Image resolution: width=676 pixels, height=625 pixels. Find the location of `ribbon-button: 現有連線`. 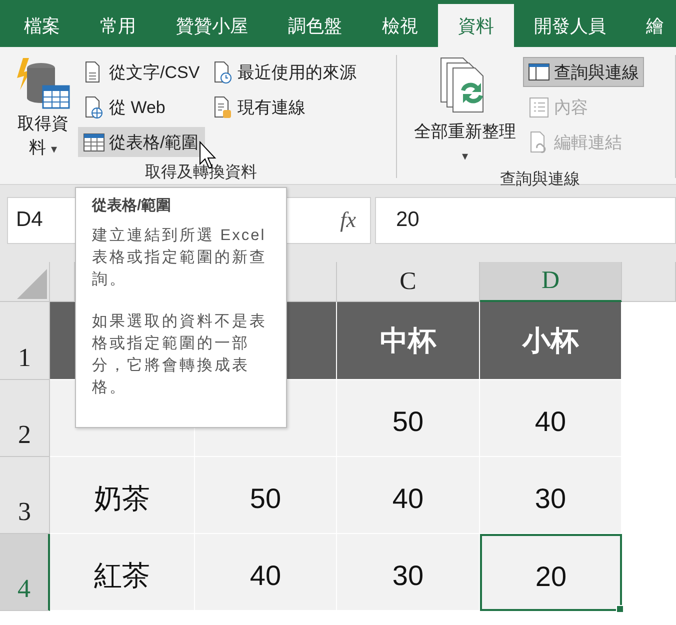

ribbon-button: 現有連線 is located at coordinates (284, 107).